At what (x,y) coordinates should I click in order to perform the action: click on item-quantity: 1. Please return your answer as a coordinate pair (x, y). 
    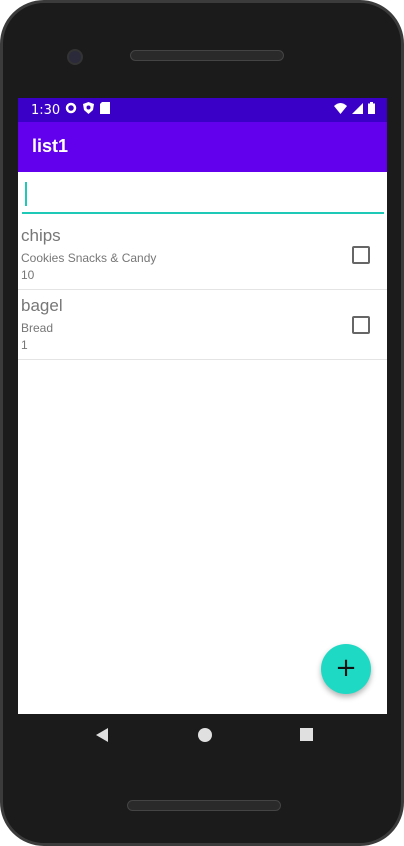
    Looking at the image, I should click on (24, 345).